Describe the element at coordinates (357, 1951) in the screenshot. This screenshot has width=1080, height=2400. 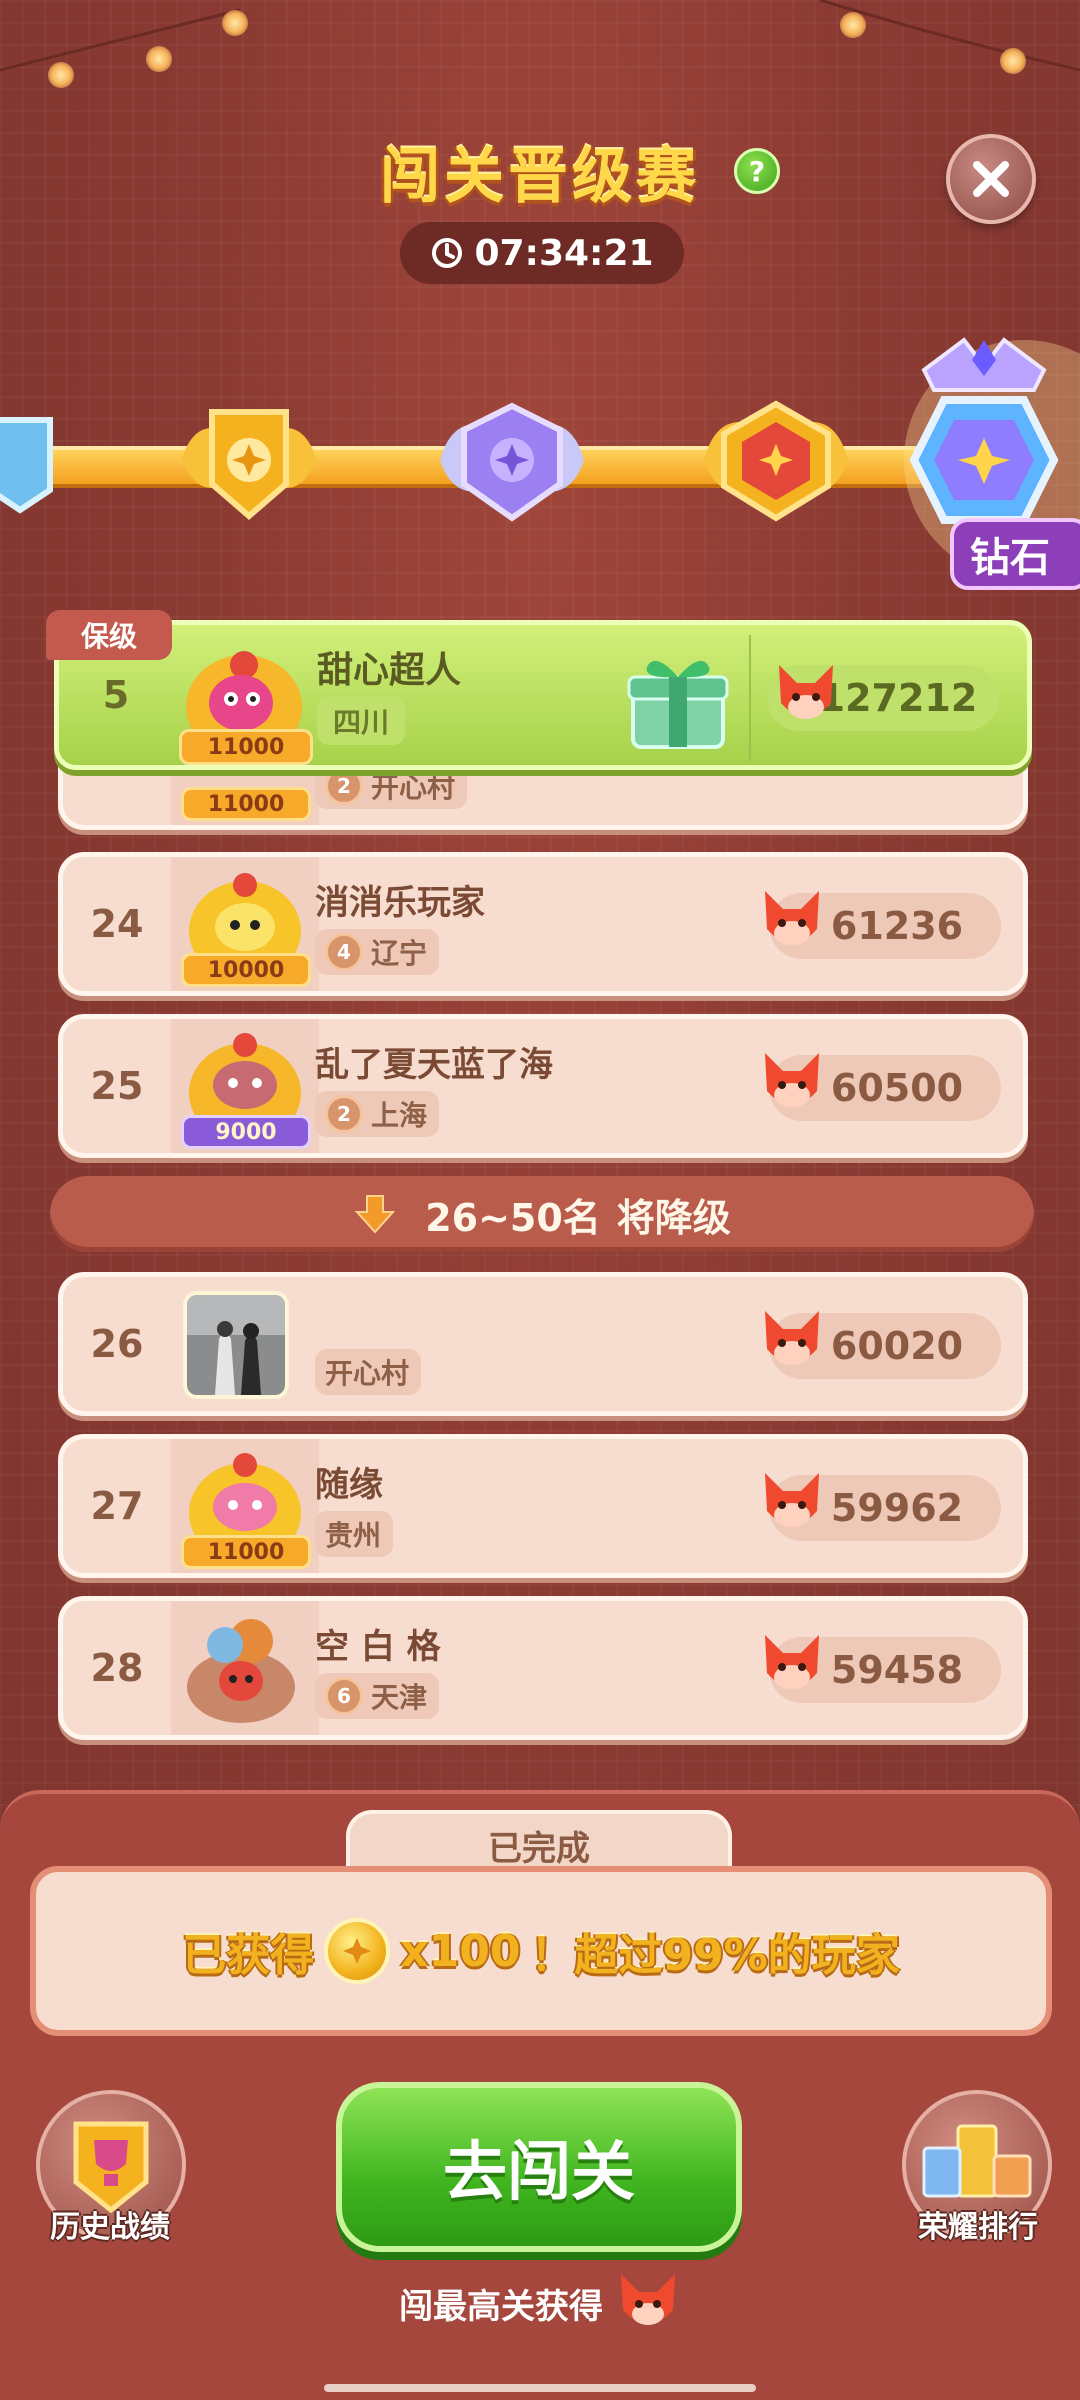
I see `coin-icon` at that location.